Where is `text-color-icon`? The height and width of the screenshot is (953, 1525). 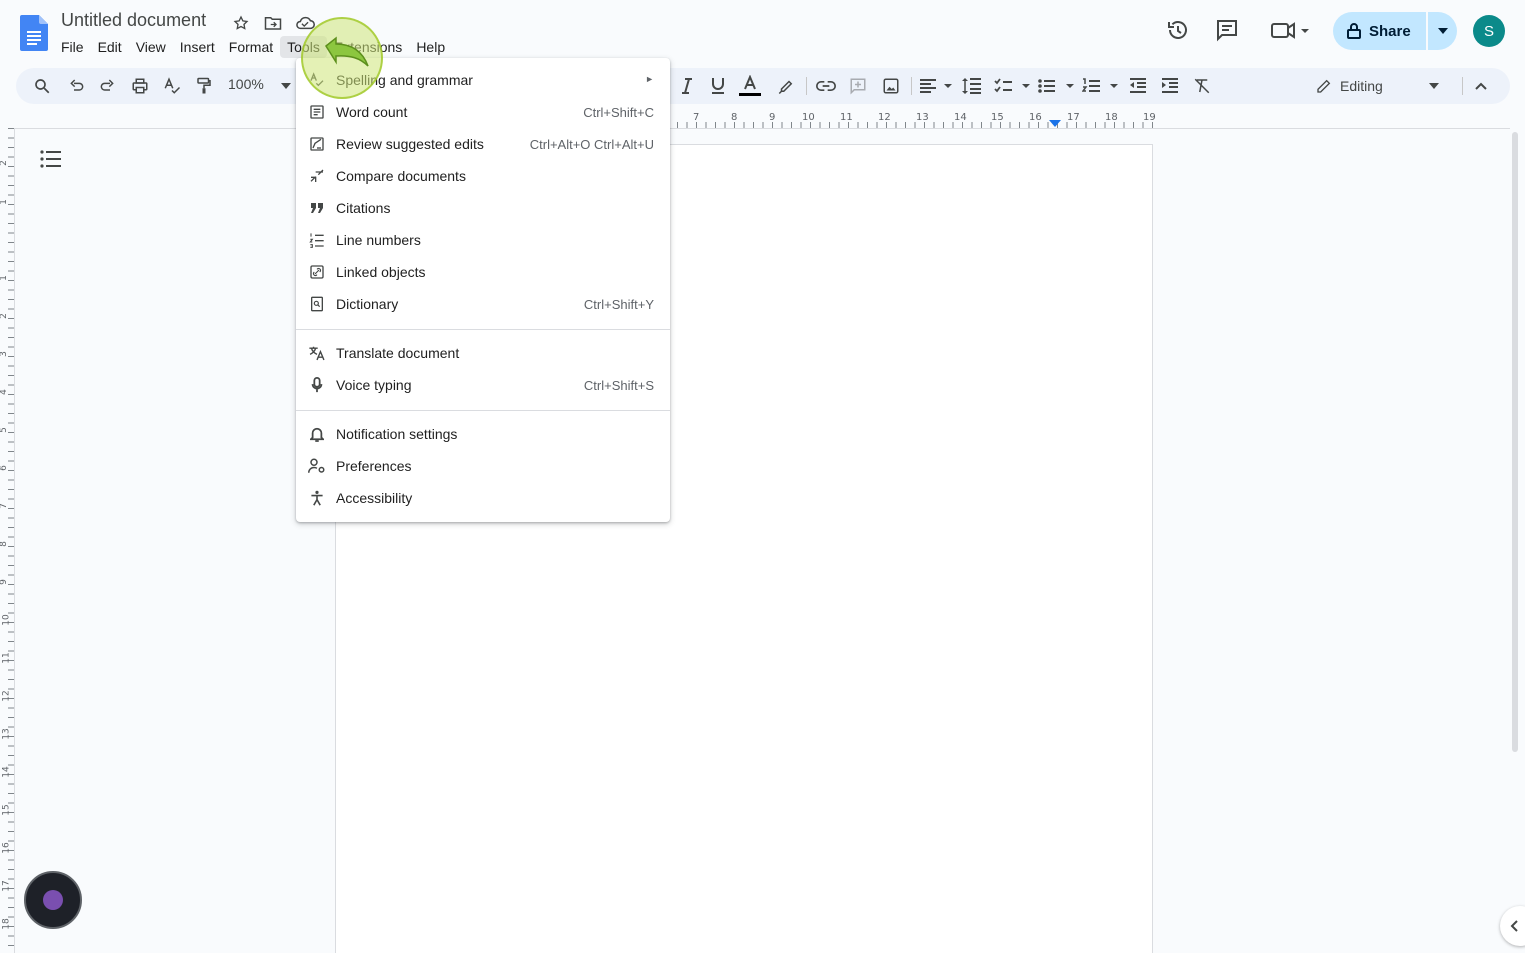 text-color-icon is located at coordinates (750, 86).